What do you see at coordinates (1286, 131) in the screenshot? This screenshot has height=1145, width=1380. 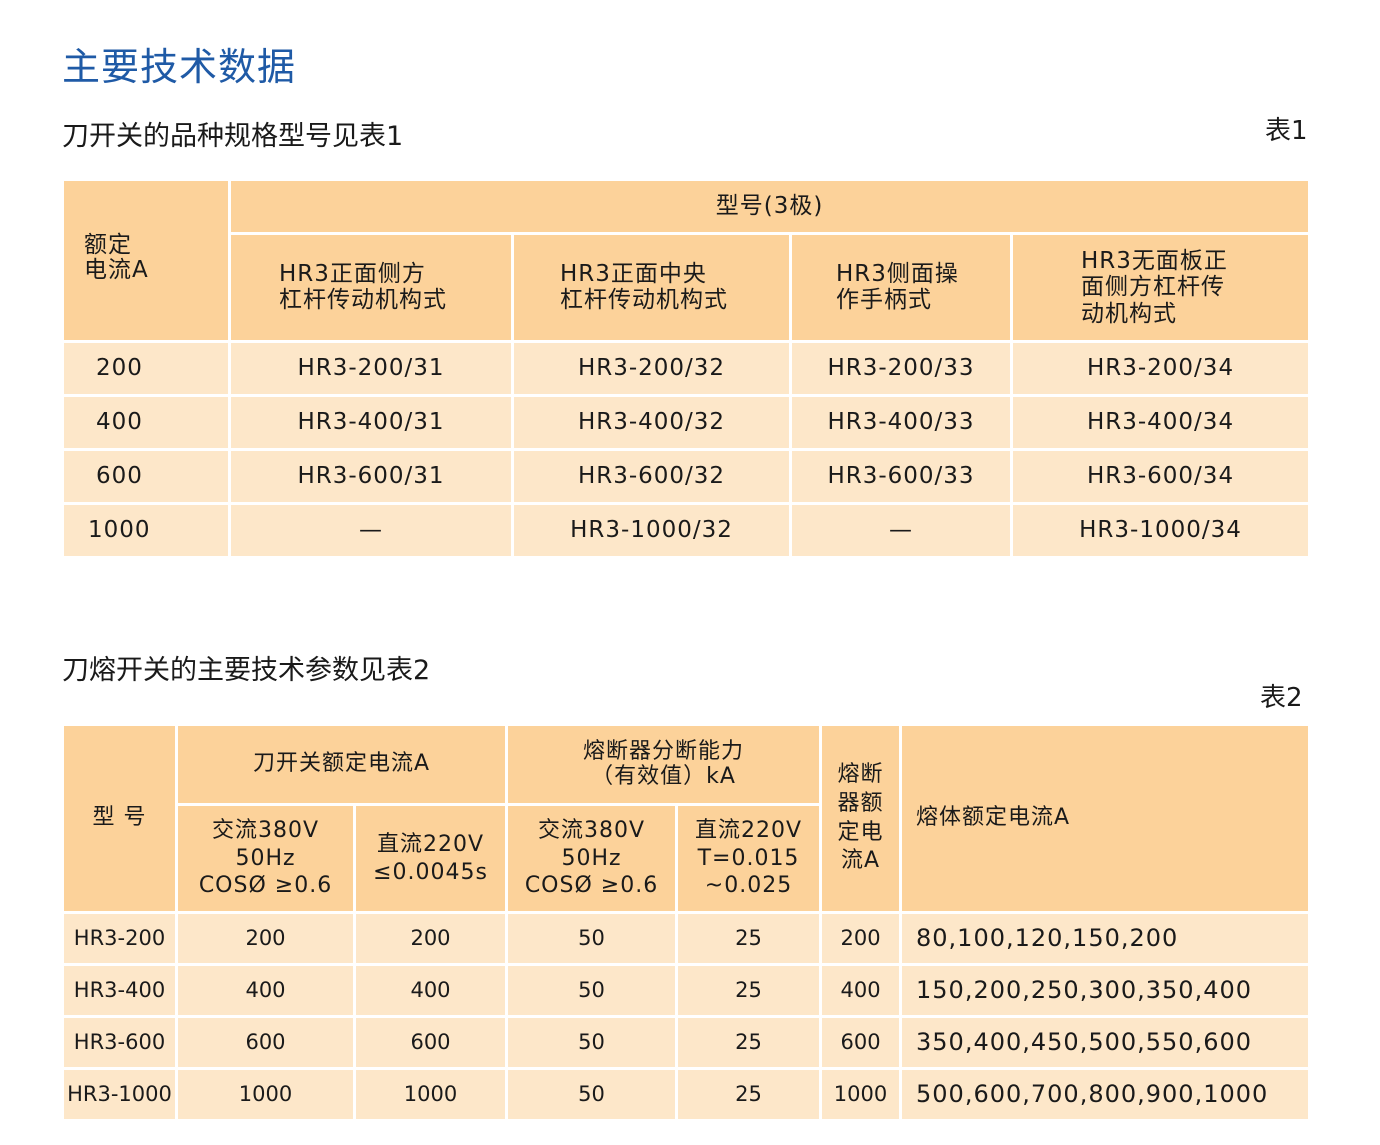 I see `table-1-label: 表1` at bounding box center [1286, 131].